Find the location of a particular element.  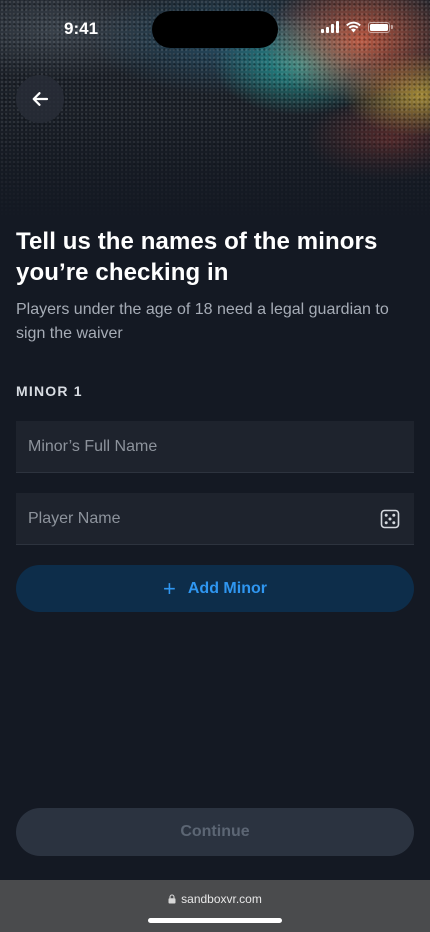

dice-icon is located at coordinates (390, 518).